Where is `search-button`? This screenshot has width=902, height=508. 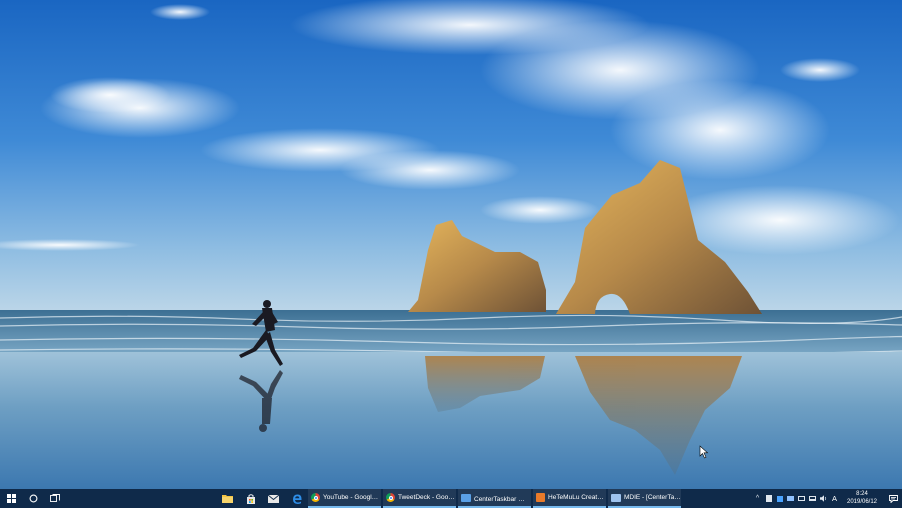 search-button is located at coordinates (33, 498).